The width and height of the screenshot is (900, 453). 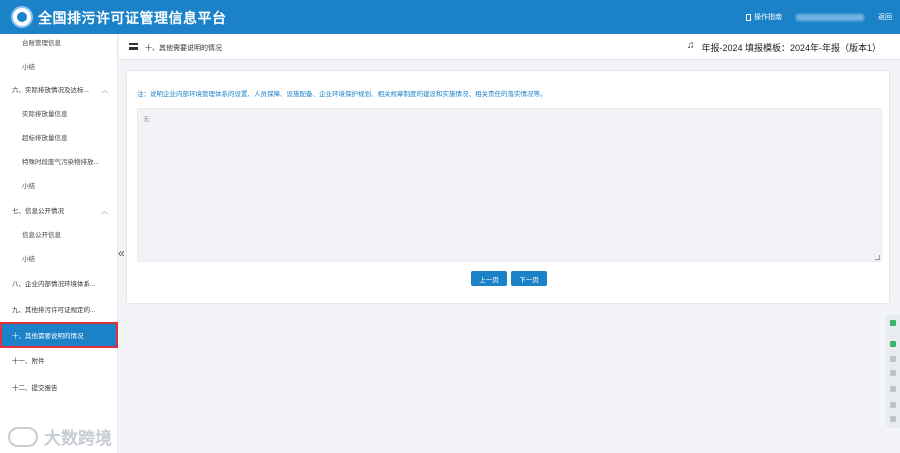 What do you see at coordinates (509, 47) in the screenshot?
I see `page-header: 十、其他需要说明的情况 ♫ 年报-2024 填报模板：2024年-年报（版本1）` at bounding box center [509, 47].